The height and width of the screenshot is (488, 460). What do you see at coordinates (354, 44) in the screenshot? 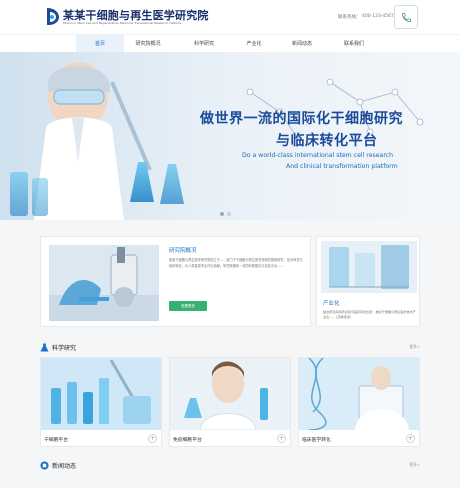
I see `nav-item-contact: 联系我们` at bounding box center [354, 44].